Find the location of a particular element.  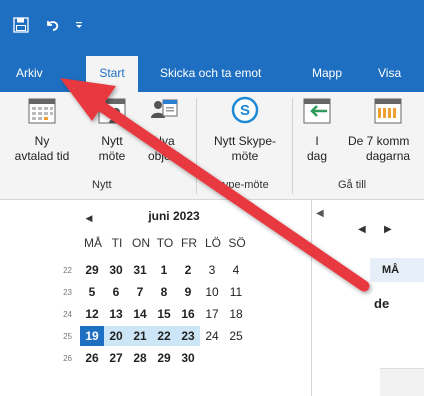

customize-quick-access-icon is located at coordinates (79, 25).